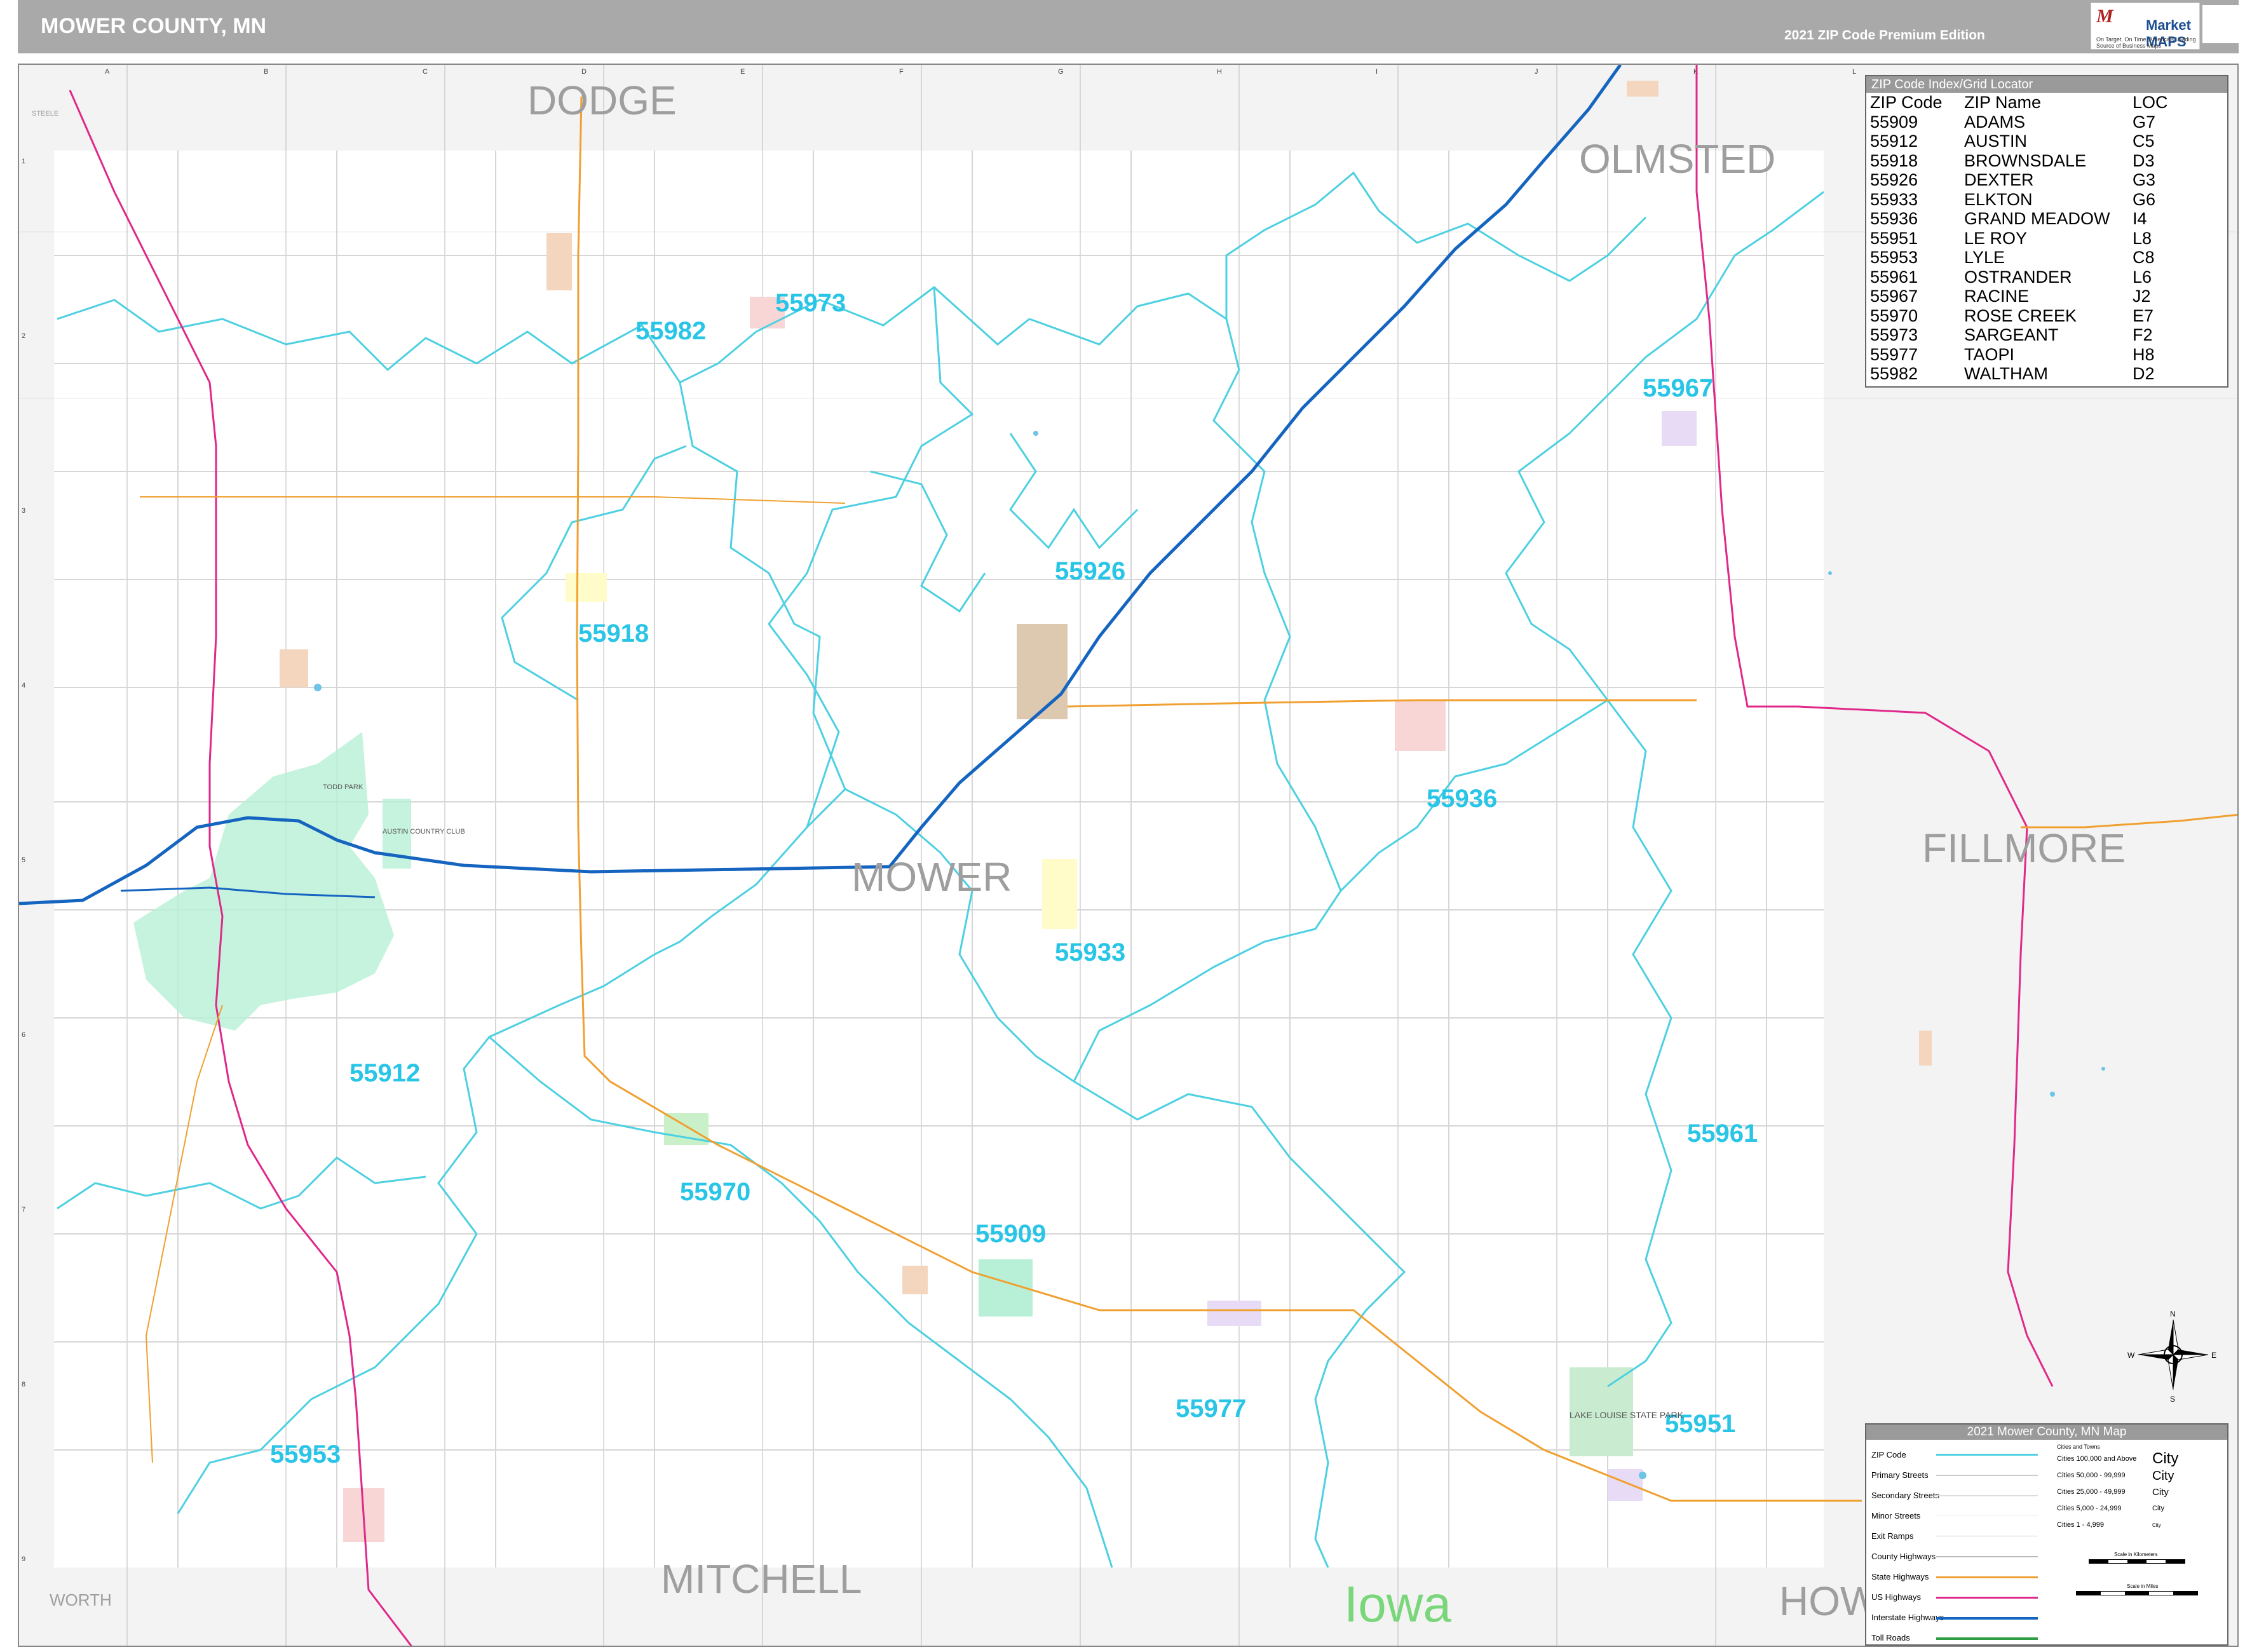 The width and height of the screenshot is (2245, 1652). I want to click on zip-index-header-row: ZIP Code ZIP Name LOC, so click(2033, 103).